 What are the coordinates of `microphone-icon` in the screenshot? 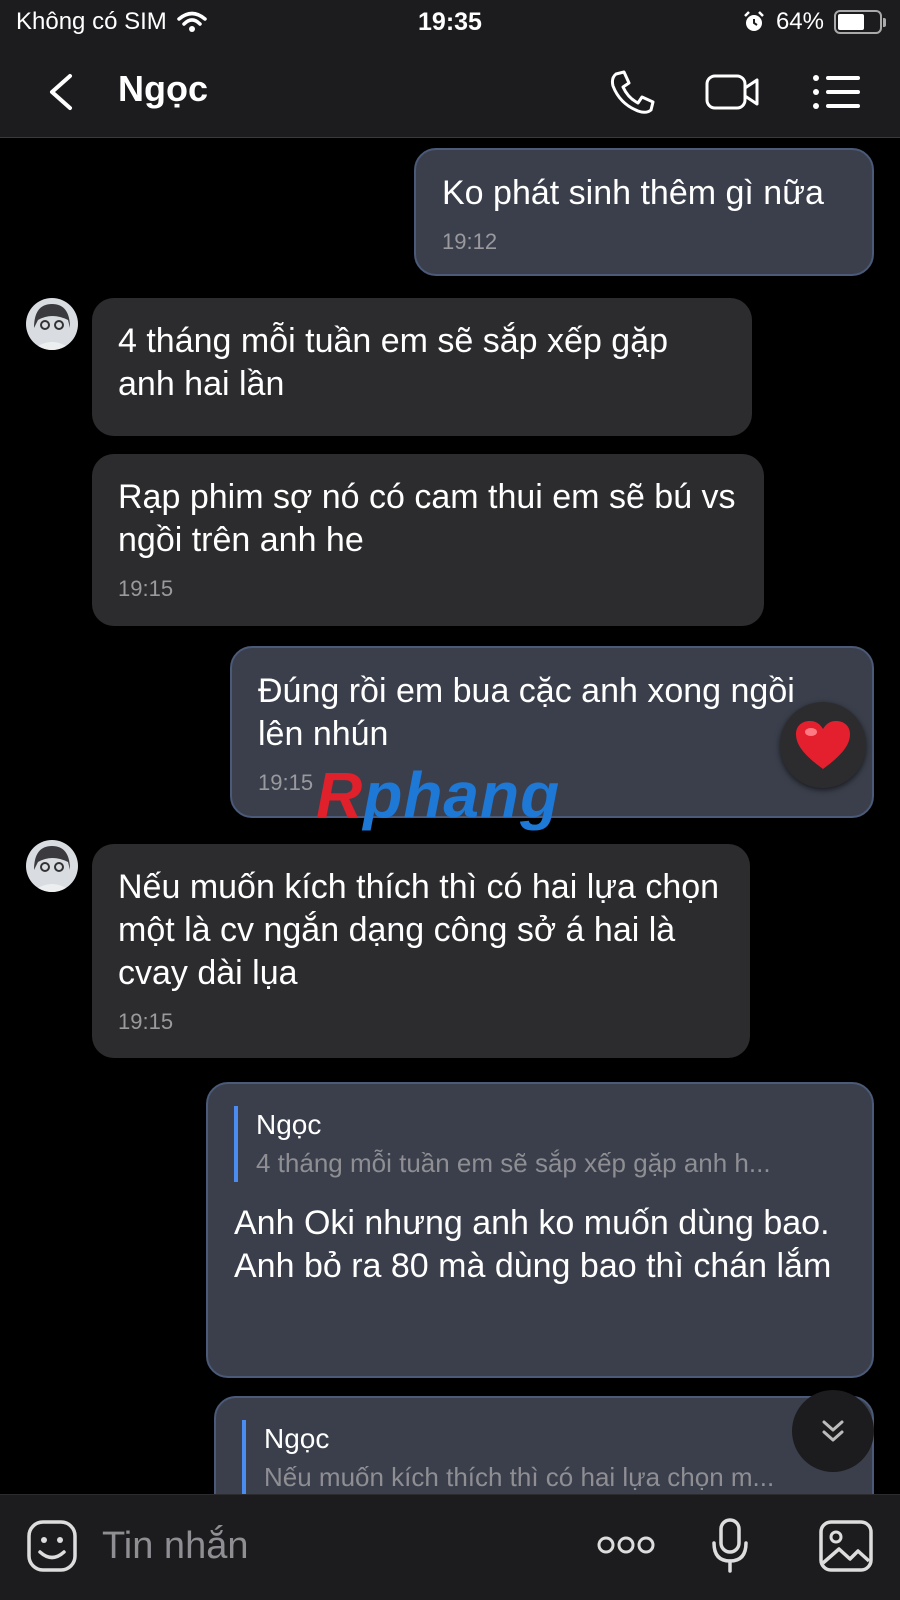 It's located at (730, 1546).